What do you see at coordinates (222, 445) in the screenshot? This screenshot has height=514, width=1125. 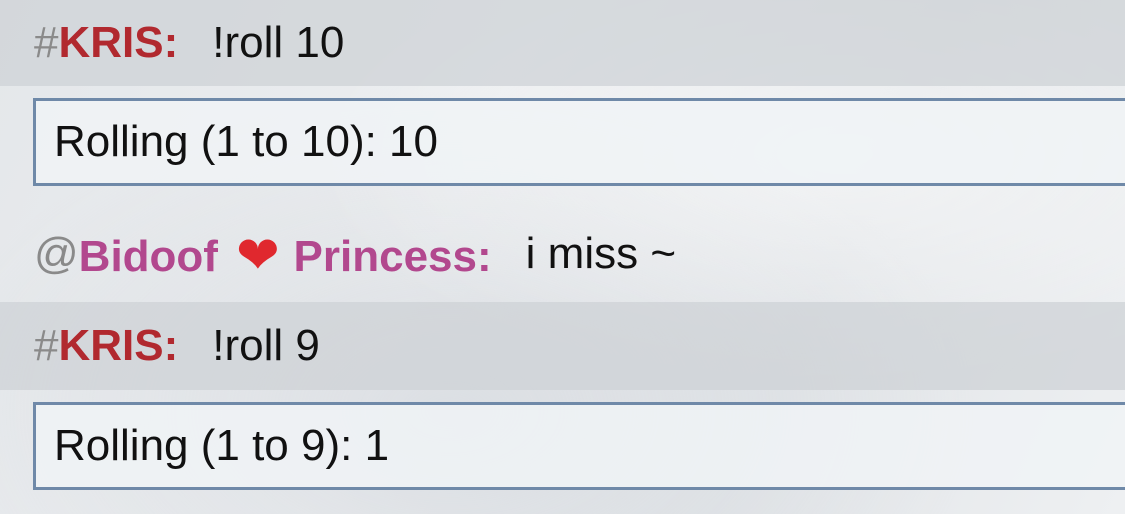 I see `roll-result-text: Rolling (1 to 9): 1` at bounding box center [222, 445].